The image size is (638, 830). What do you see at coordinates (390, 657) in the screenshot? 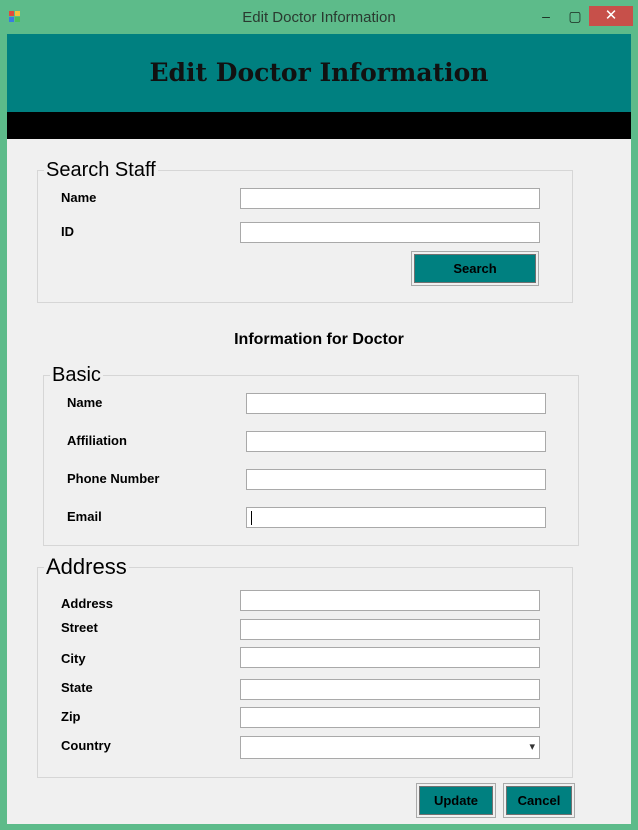
I see `city-input` at bounding box center [390, 657].